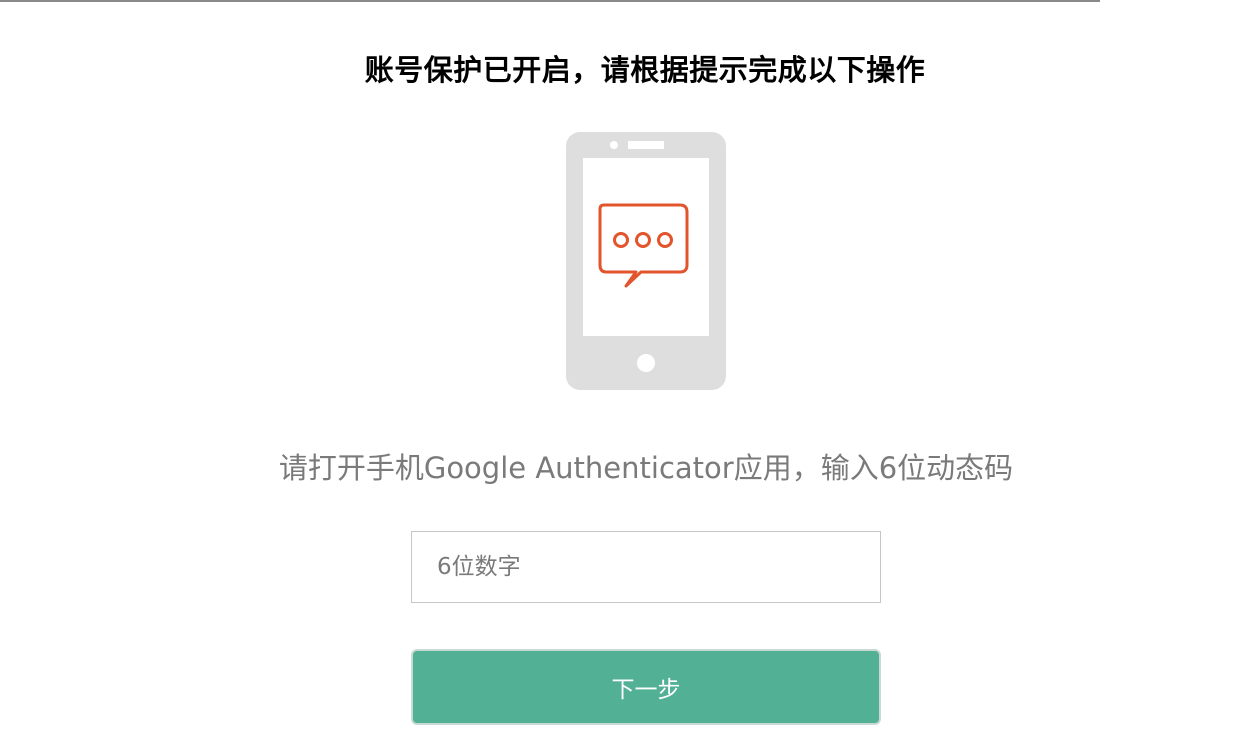  I want to click on verification-code-input, so click(646, 567).